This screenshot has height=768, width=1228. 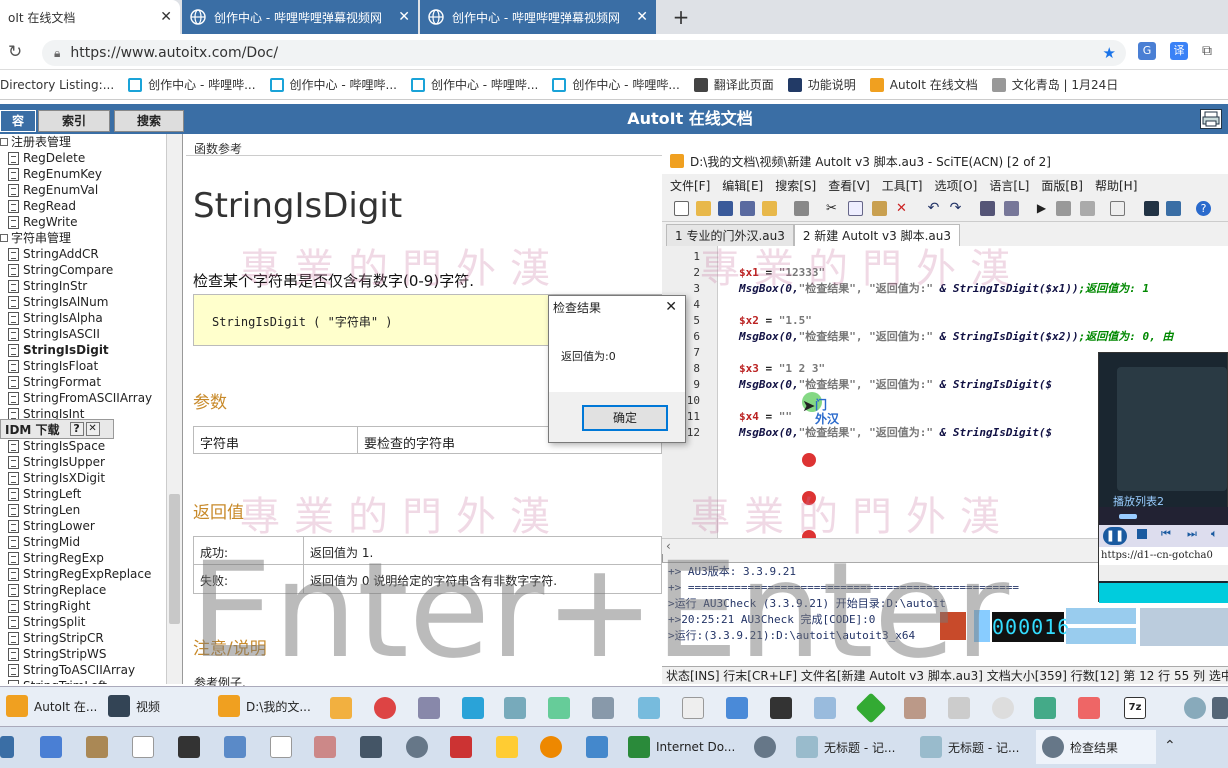 I want to click on autoit-icon, so click(x=417, y=747).